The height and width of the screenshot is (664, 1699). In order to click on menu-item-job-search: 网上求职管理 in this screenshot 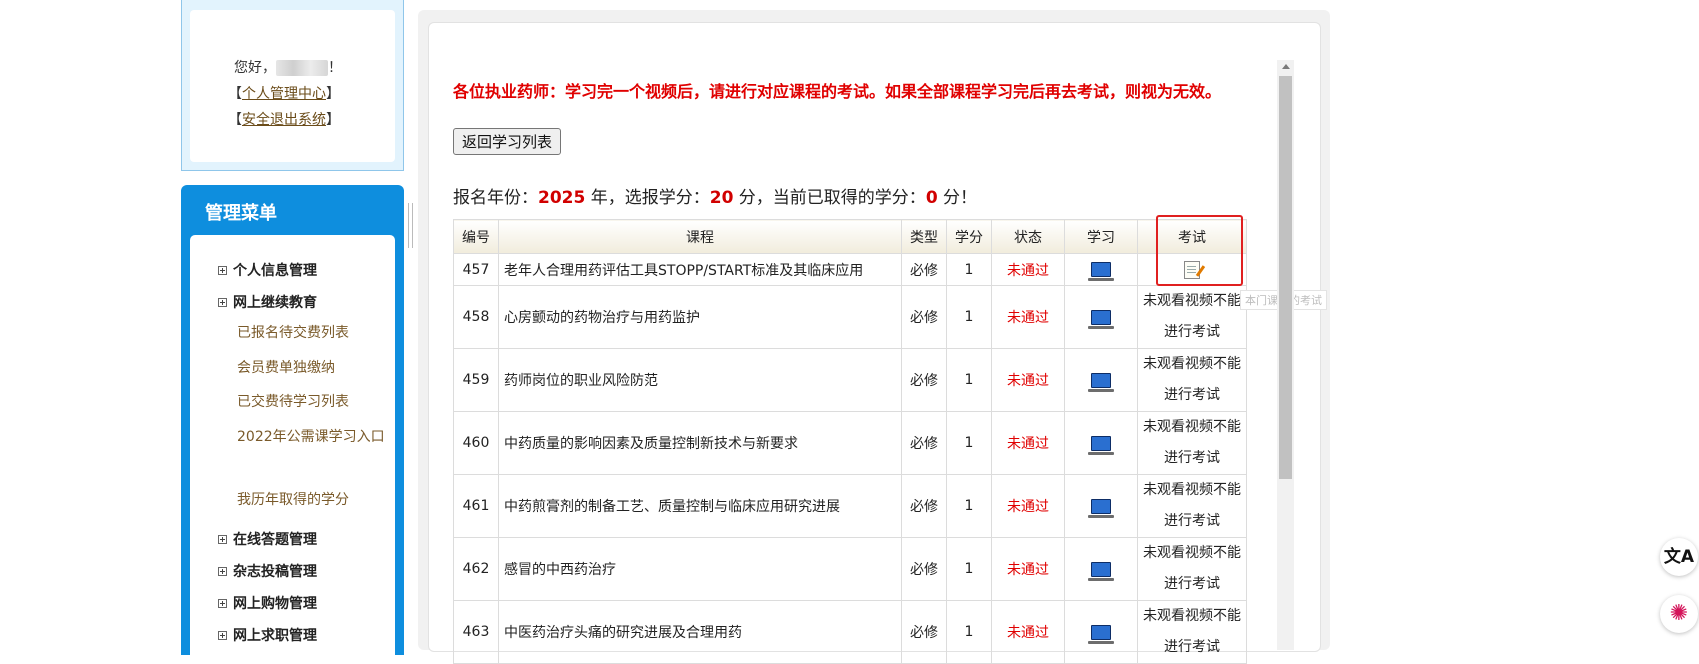, I will do `click(267, 635)`.